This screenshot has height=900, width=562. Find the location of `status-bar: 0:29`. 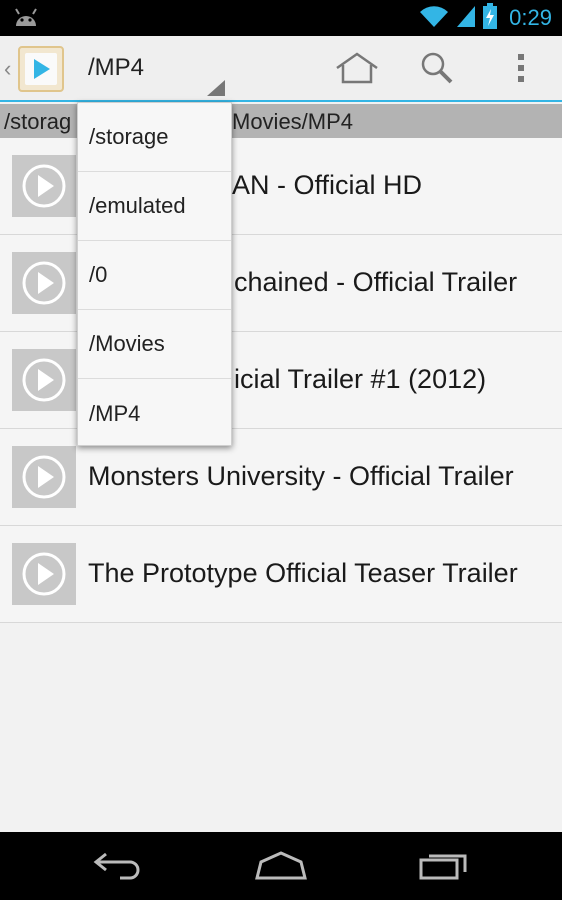

status-bar: 0:29 is located at coordinates (281, 18).